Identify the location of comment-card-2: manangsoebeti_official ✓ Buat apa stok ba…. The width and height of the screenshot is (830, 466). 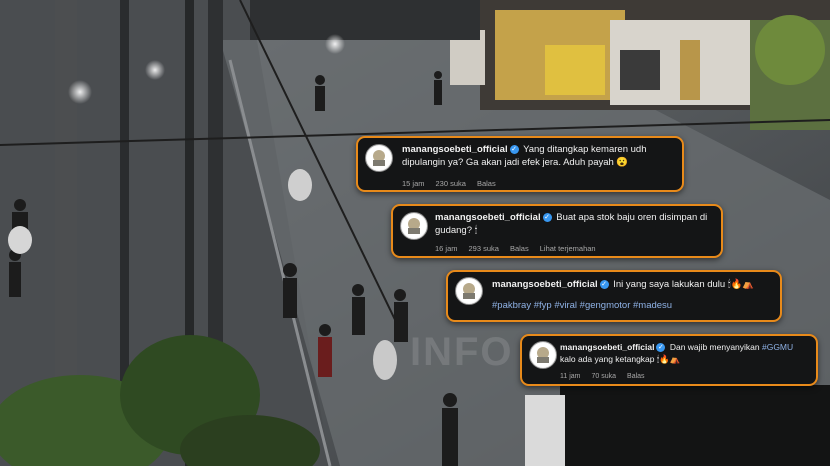
(557, 231).